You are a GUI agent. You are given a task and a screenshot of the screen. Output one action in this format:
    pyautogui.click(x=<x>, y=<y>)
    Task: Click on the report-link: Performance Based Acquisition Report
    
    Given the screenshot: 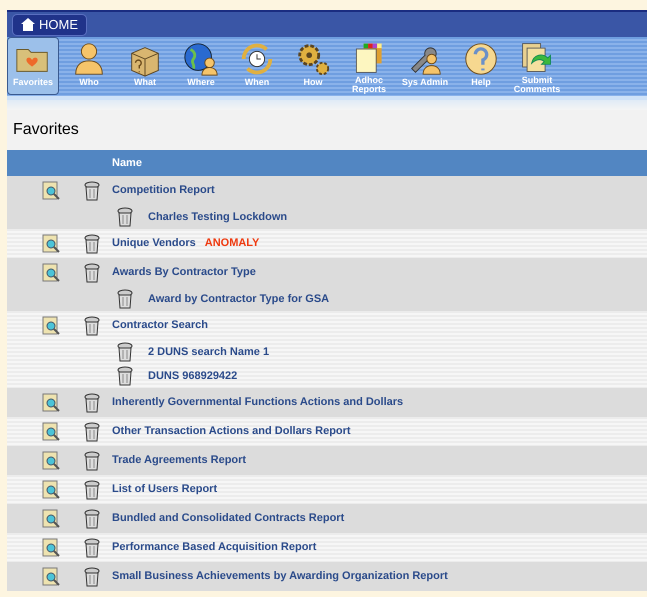 What is the action you would take?
    pyautogui.click(x=214, y=547)
    